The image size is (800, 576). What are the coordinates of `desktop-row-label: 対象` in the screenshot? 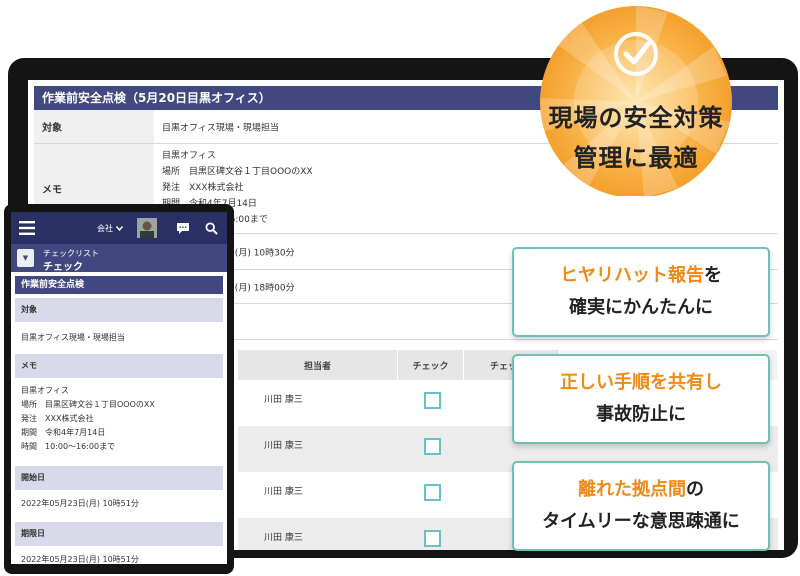 It's located at (94, 126).